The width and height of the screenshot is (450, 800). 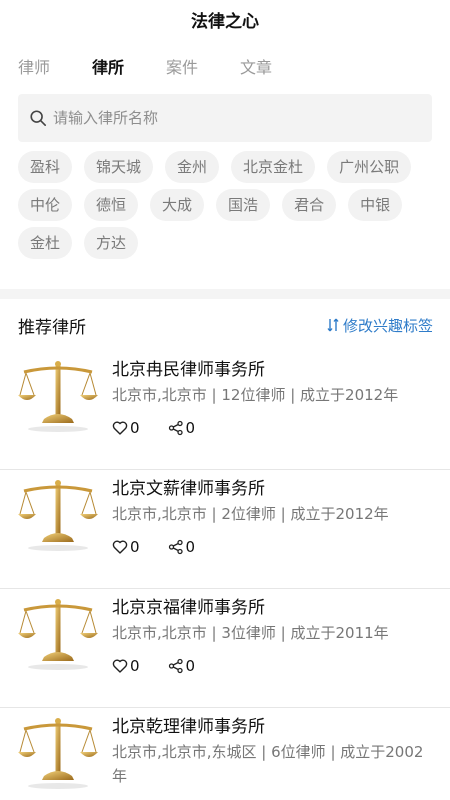 What do you see at coordinates (111, 205) in the screenshot?
I see `tag-chip: 德恒` at bounding box center [111, 205].